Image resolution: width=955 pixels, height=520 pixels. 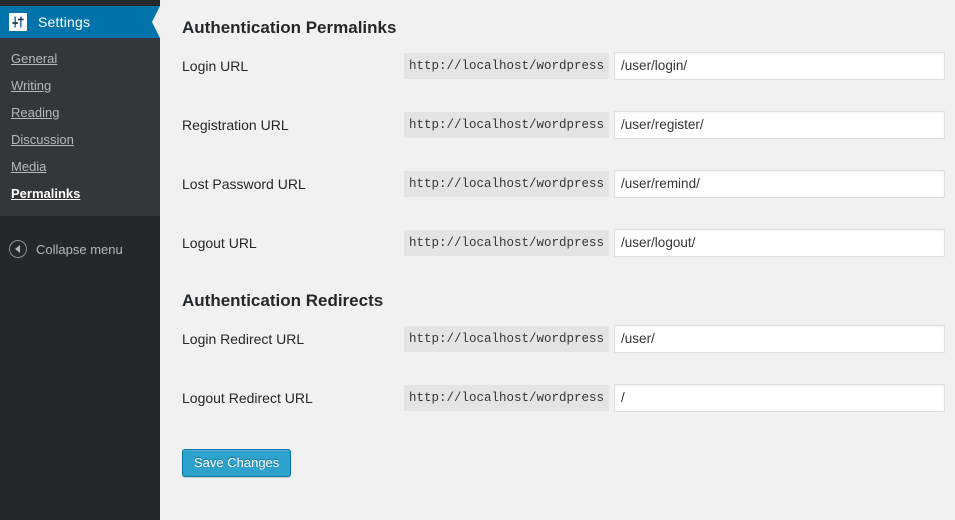 What do you see at coordinates (244, 183) in the screenshot?
I see `field-label-lost-password-url: Lost Password URL` at bounding box center [244, 183].